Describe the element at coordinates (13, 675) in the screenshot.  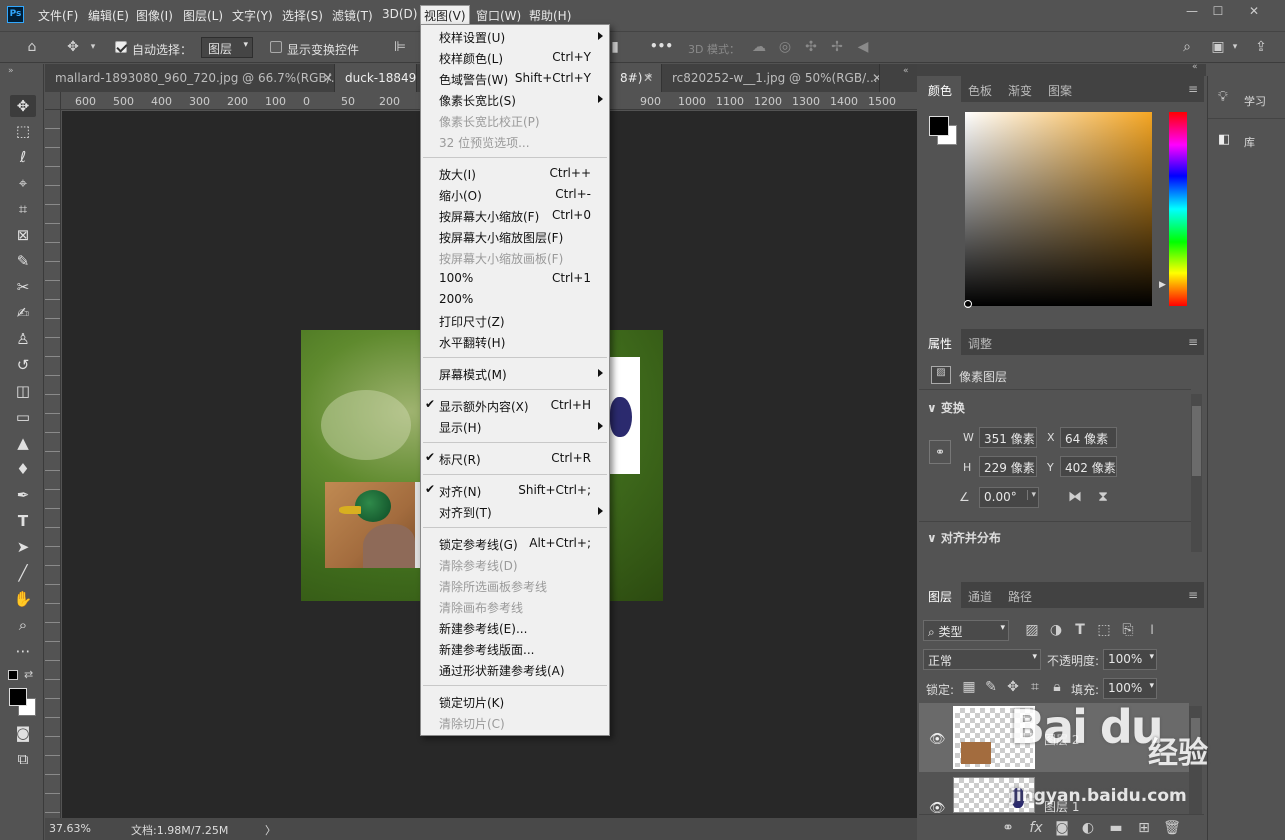
I see `default-colors-icon` at that location.